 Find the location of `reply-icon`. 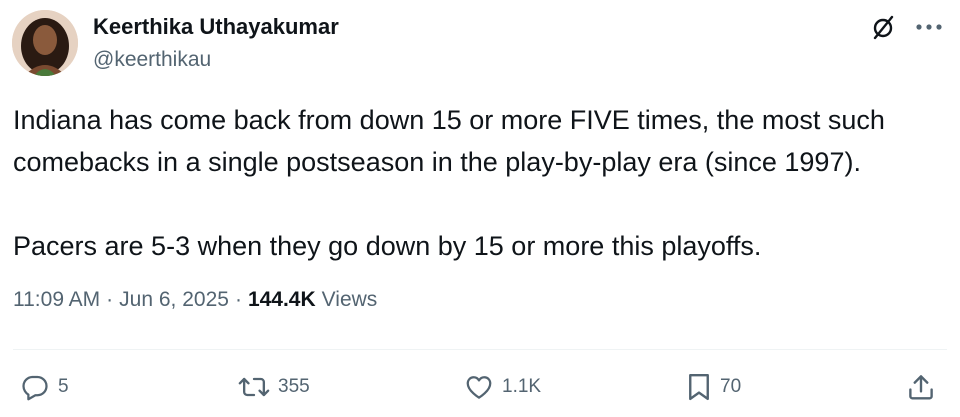

reply-icon is located at coordinates (35, 388).